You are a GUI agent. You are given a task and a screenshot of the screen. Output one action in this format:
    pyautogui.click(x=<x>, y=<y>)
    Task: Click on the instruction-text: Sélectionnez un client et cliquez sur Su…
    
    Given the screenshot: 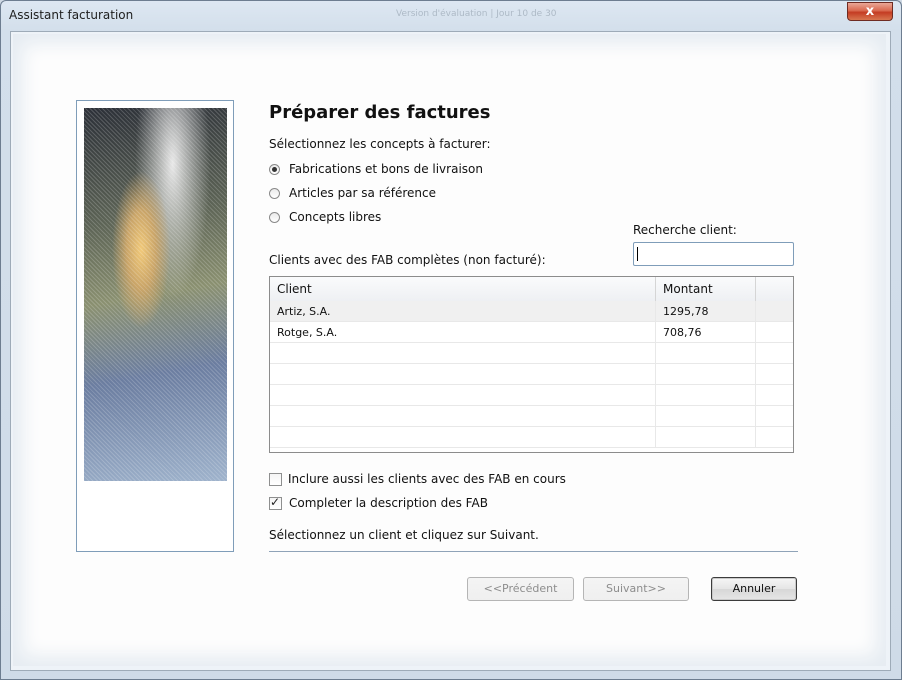 What is the action you would take?
    pyautogui.click(x=404, y=535)
    